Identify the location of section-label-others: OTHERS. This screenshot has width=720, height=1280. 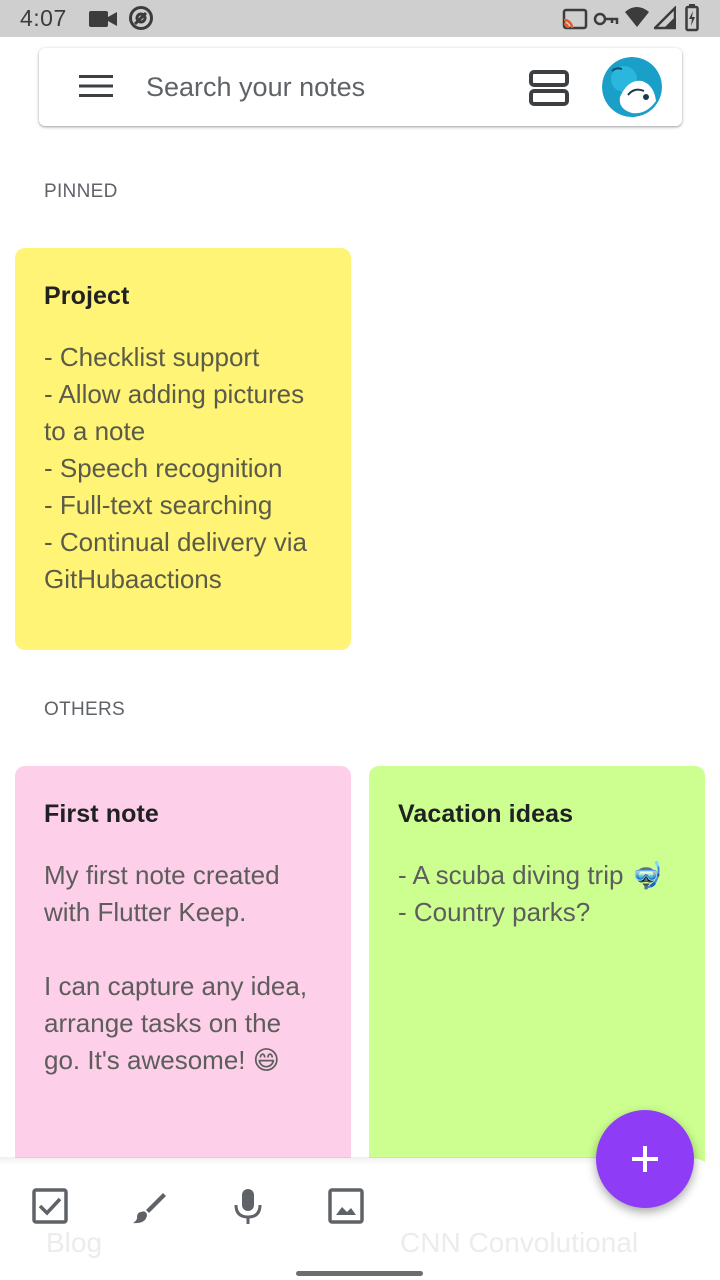
(84, 709).